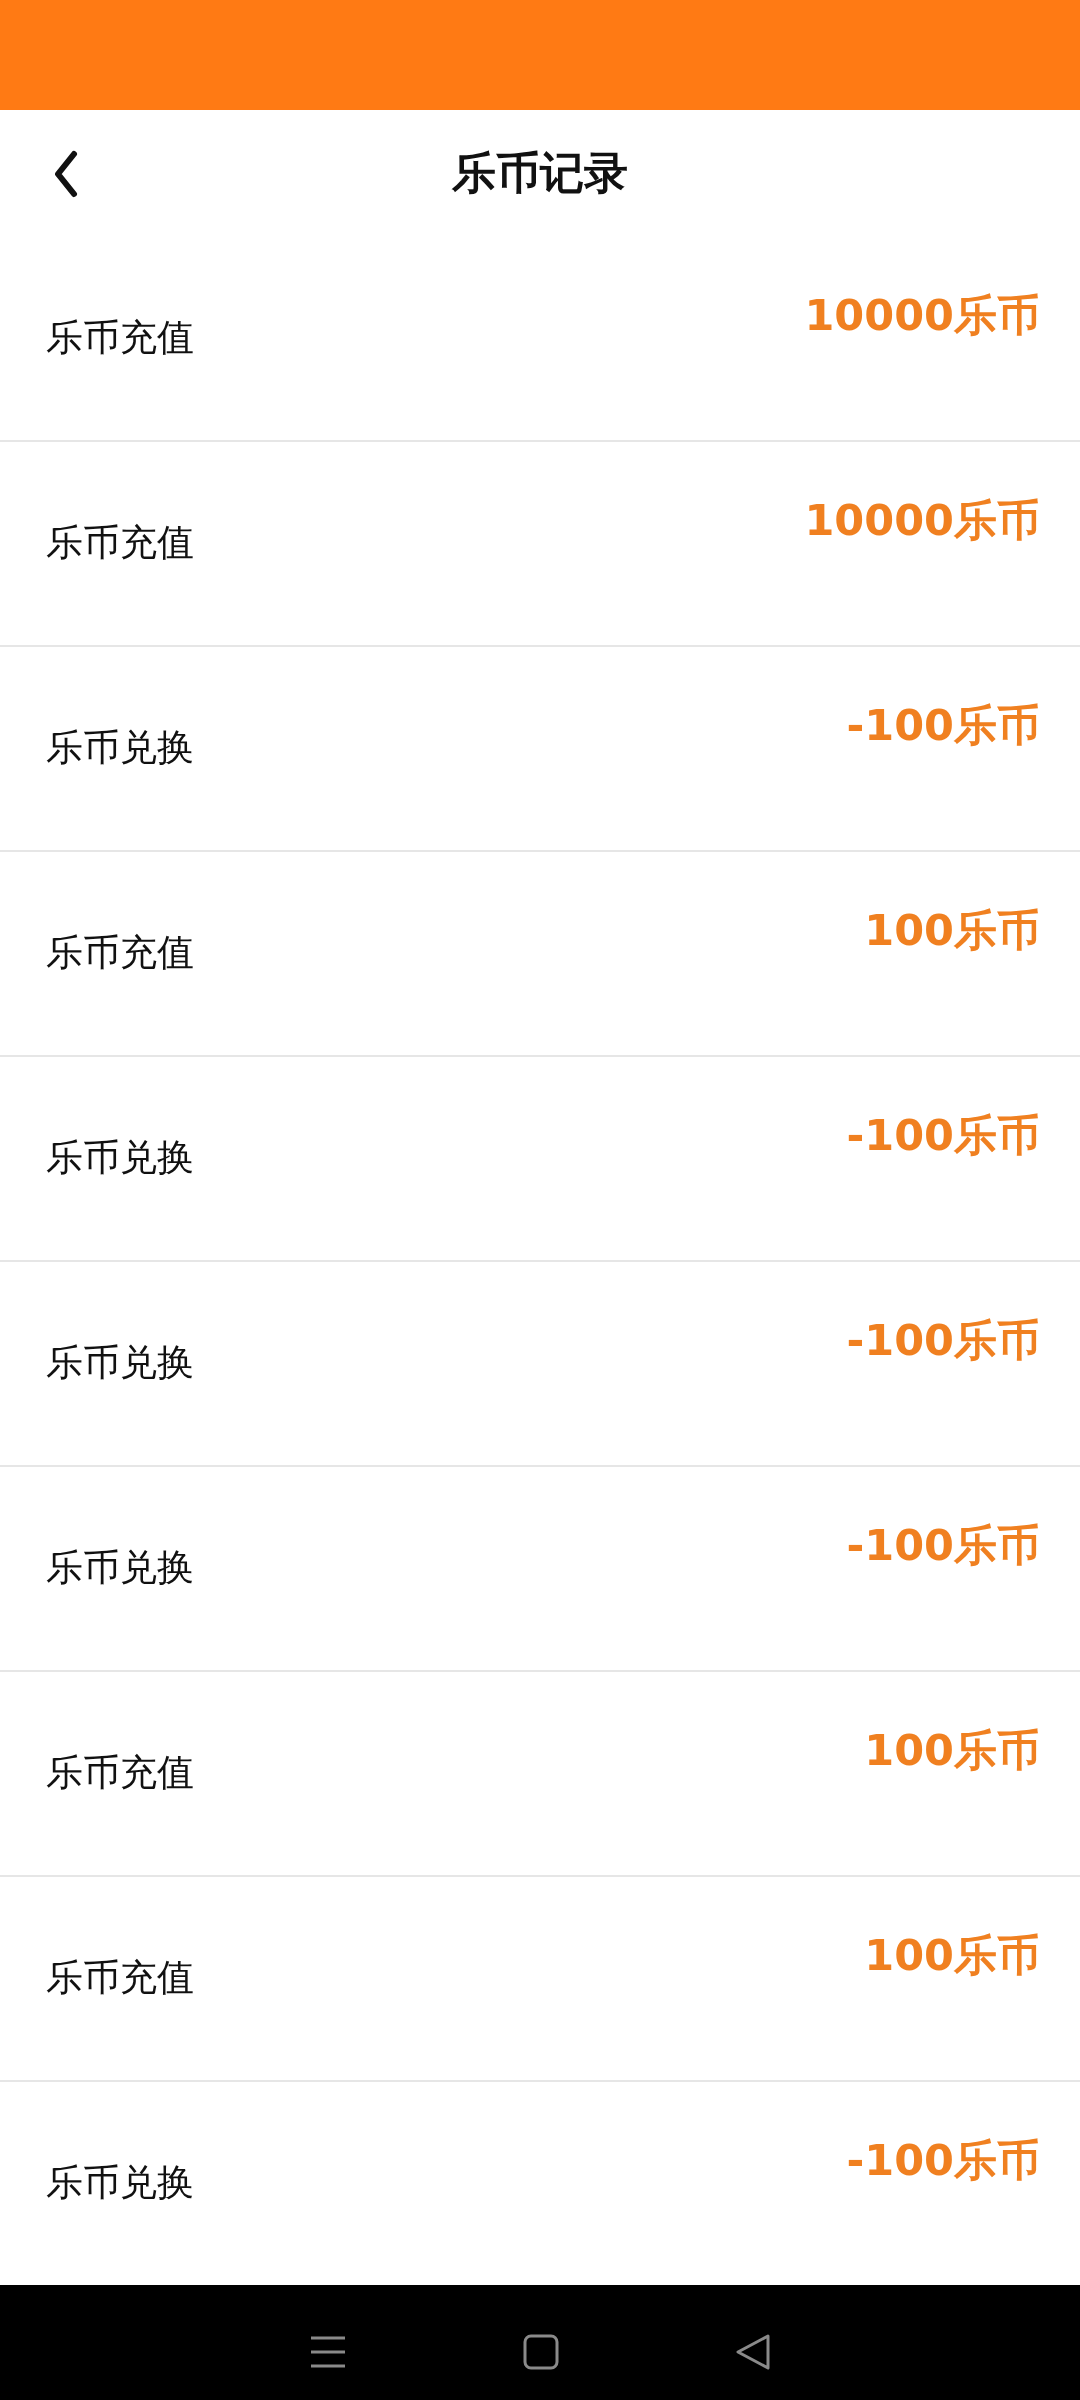 This screenshot has width=1080, height=2400. Describe the element at coordinates (66, 174) in the screenshot. I see `back-button` at that location.